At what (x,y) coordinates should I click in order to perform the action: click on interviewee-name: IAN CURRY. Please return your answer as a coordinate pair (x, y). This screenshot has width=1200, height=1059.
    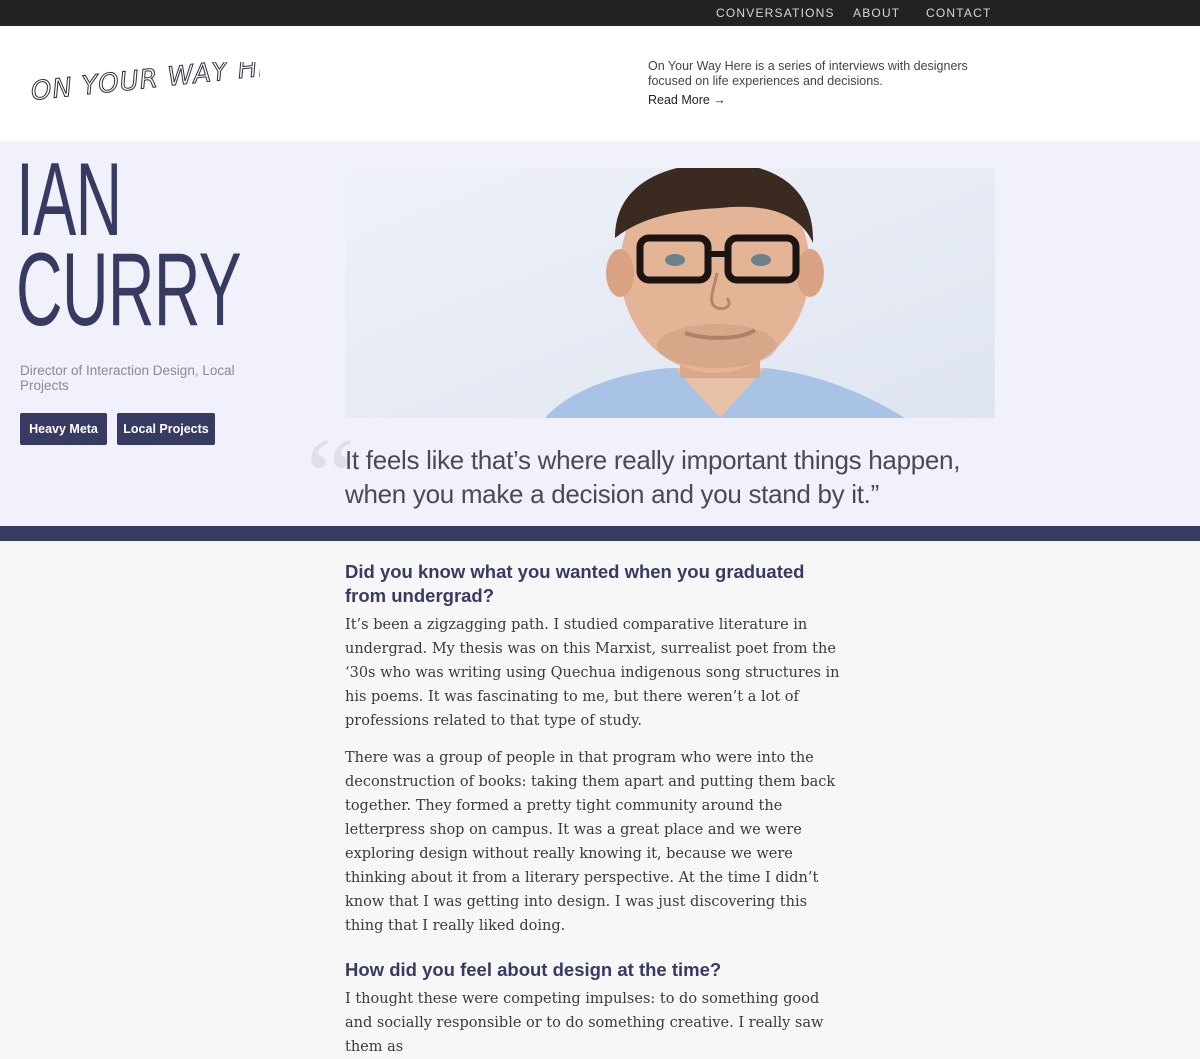
    Looking at the image, I should click on (129, 248).